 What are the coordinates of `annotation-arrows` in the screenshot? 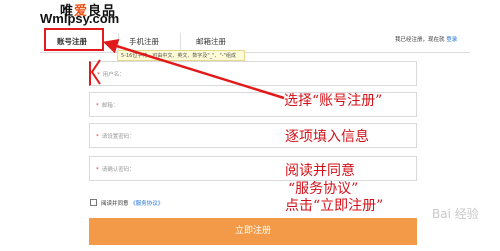 It's located at (187, 69).